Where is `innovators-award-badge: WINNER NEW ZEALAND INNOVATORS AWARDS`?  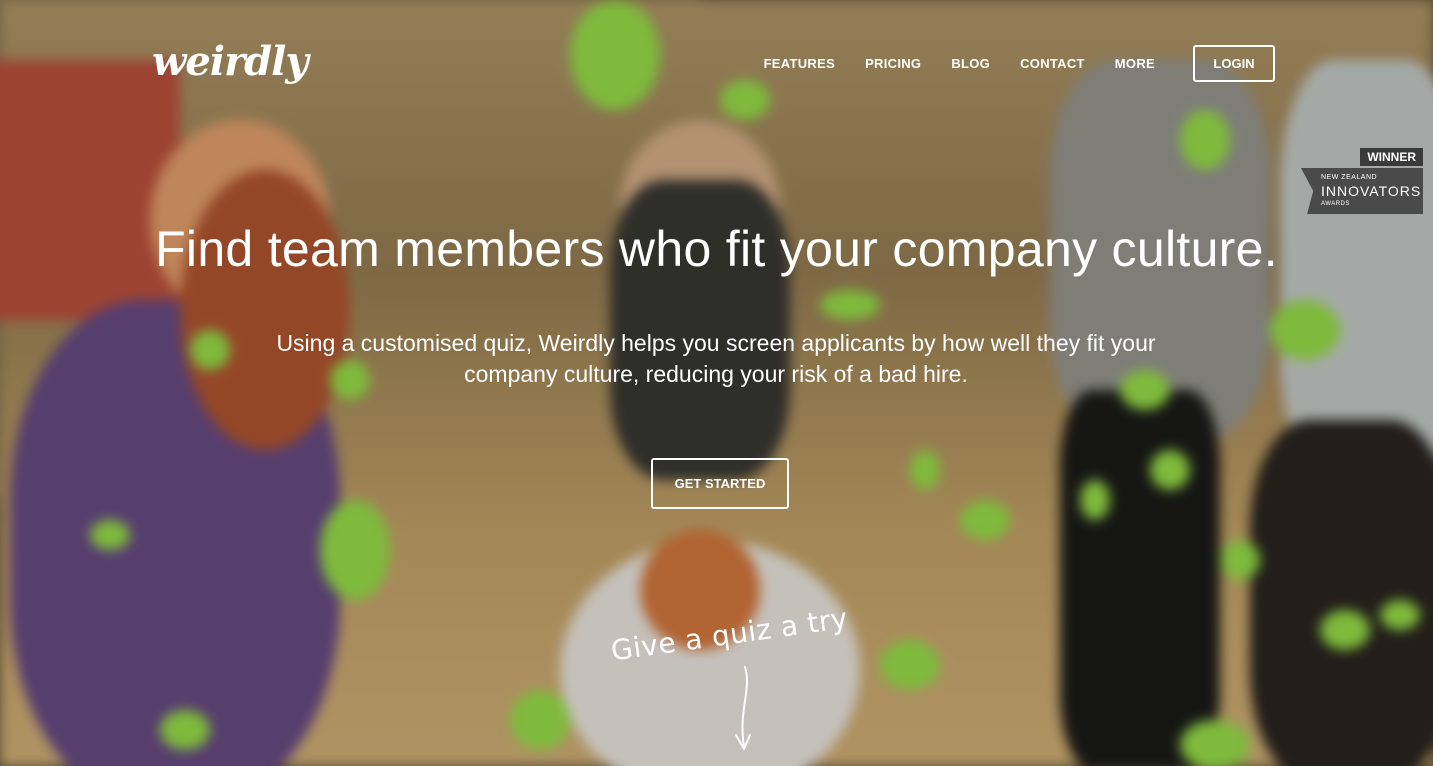 innovators-award-badge: WINNER NEW ZEALAND INNOVATORS AWARDS is located at coordinates (1356, 182).